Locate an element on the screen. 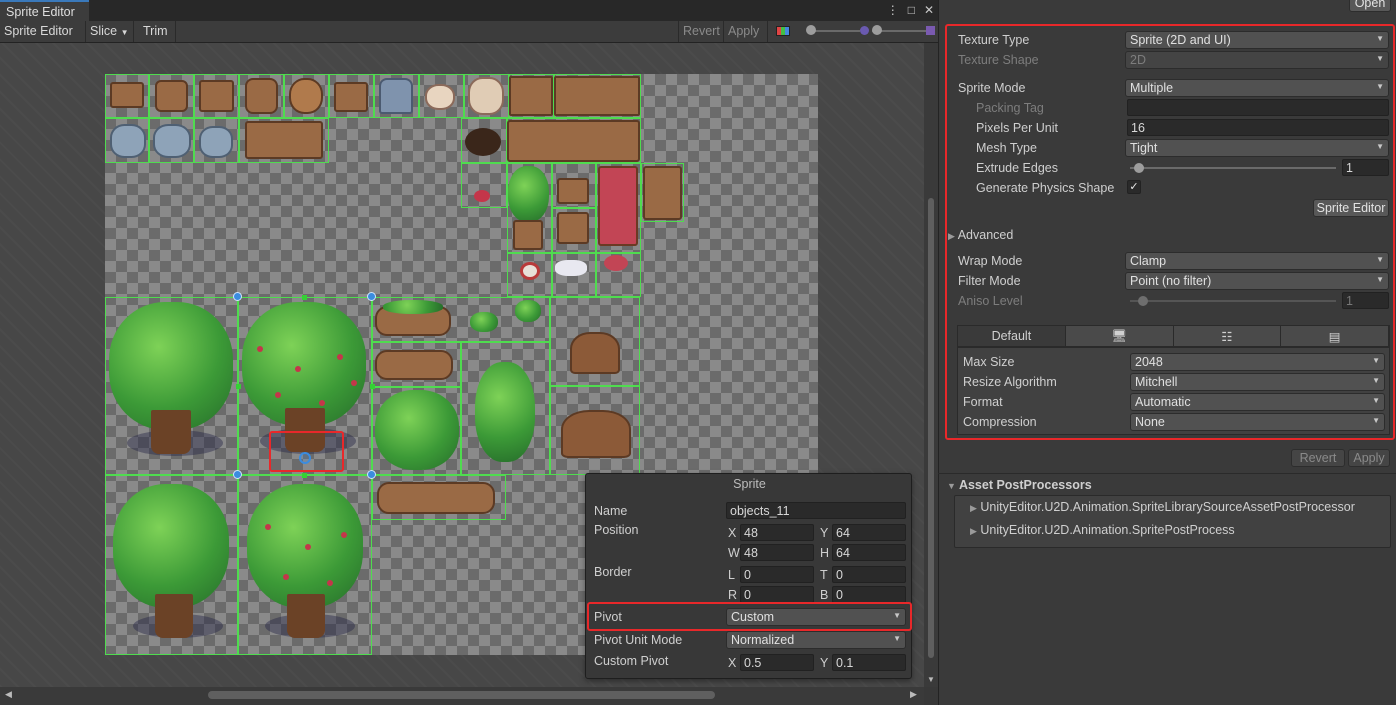 The height and width of the screenshot is (705, 1396). mip-max-icon is located at coordinates (930, 30).